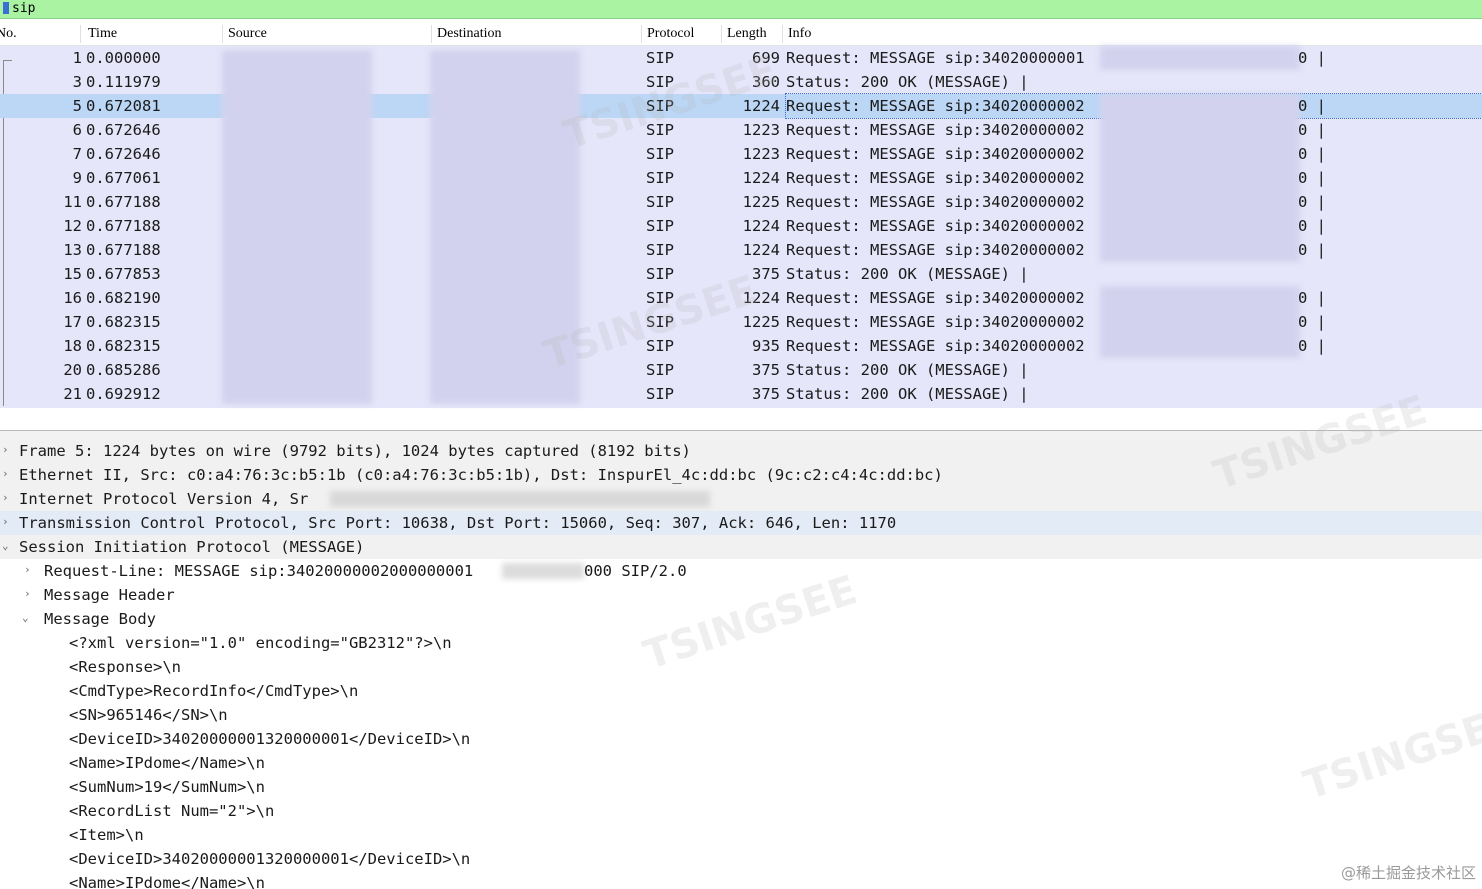 This screenshot has width=1482, height=889. What do you see at coordinates (741, 667) in the screenshot?
I see `tree-item-xml-line: <Response>\n` at bounding box center [741, 667].